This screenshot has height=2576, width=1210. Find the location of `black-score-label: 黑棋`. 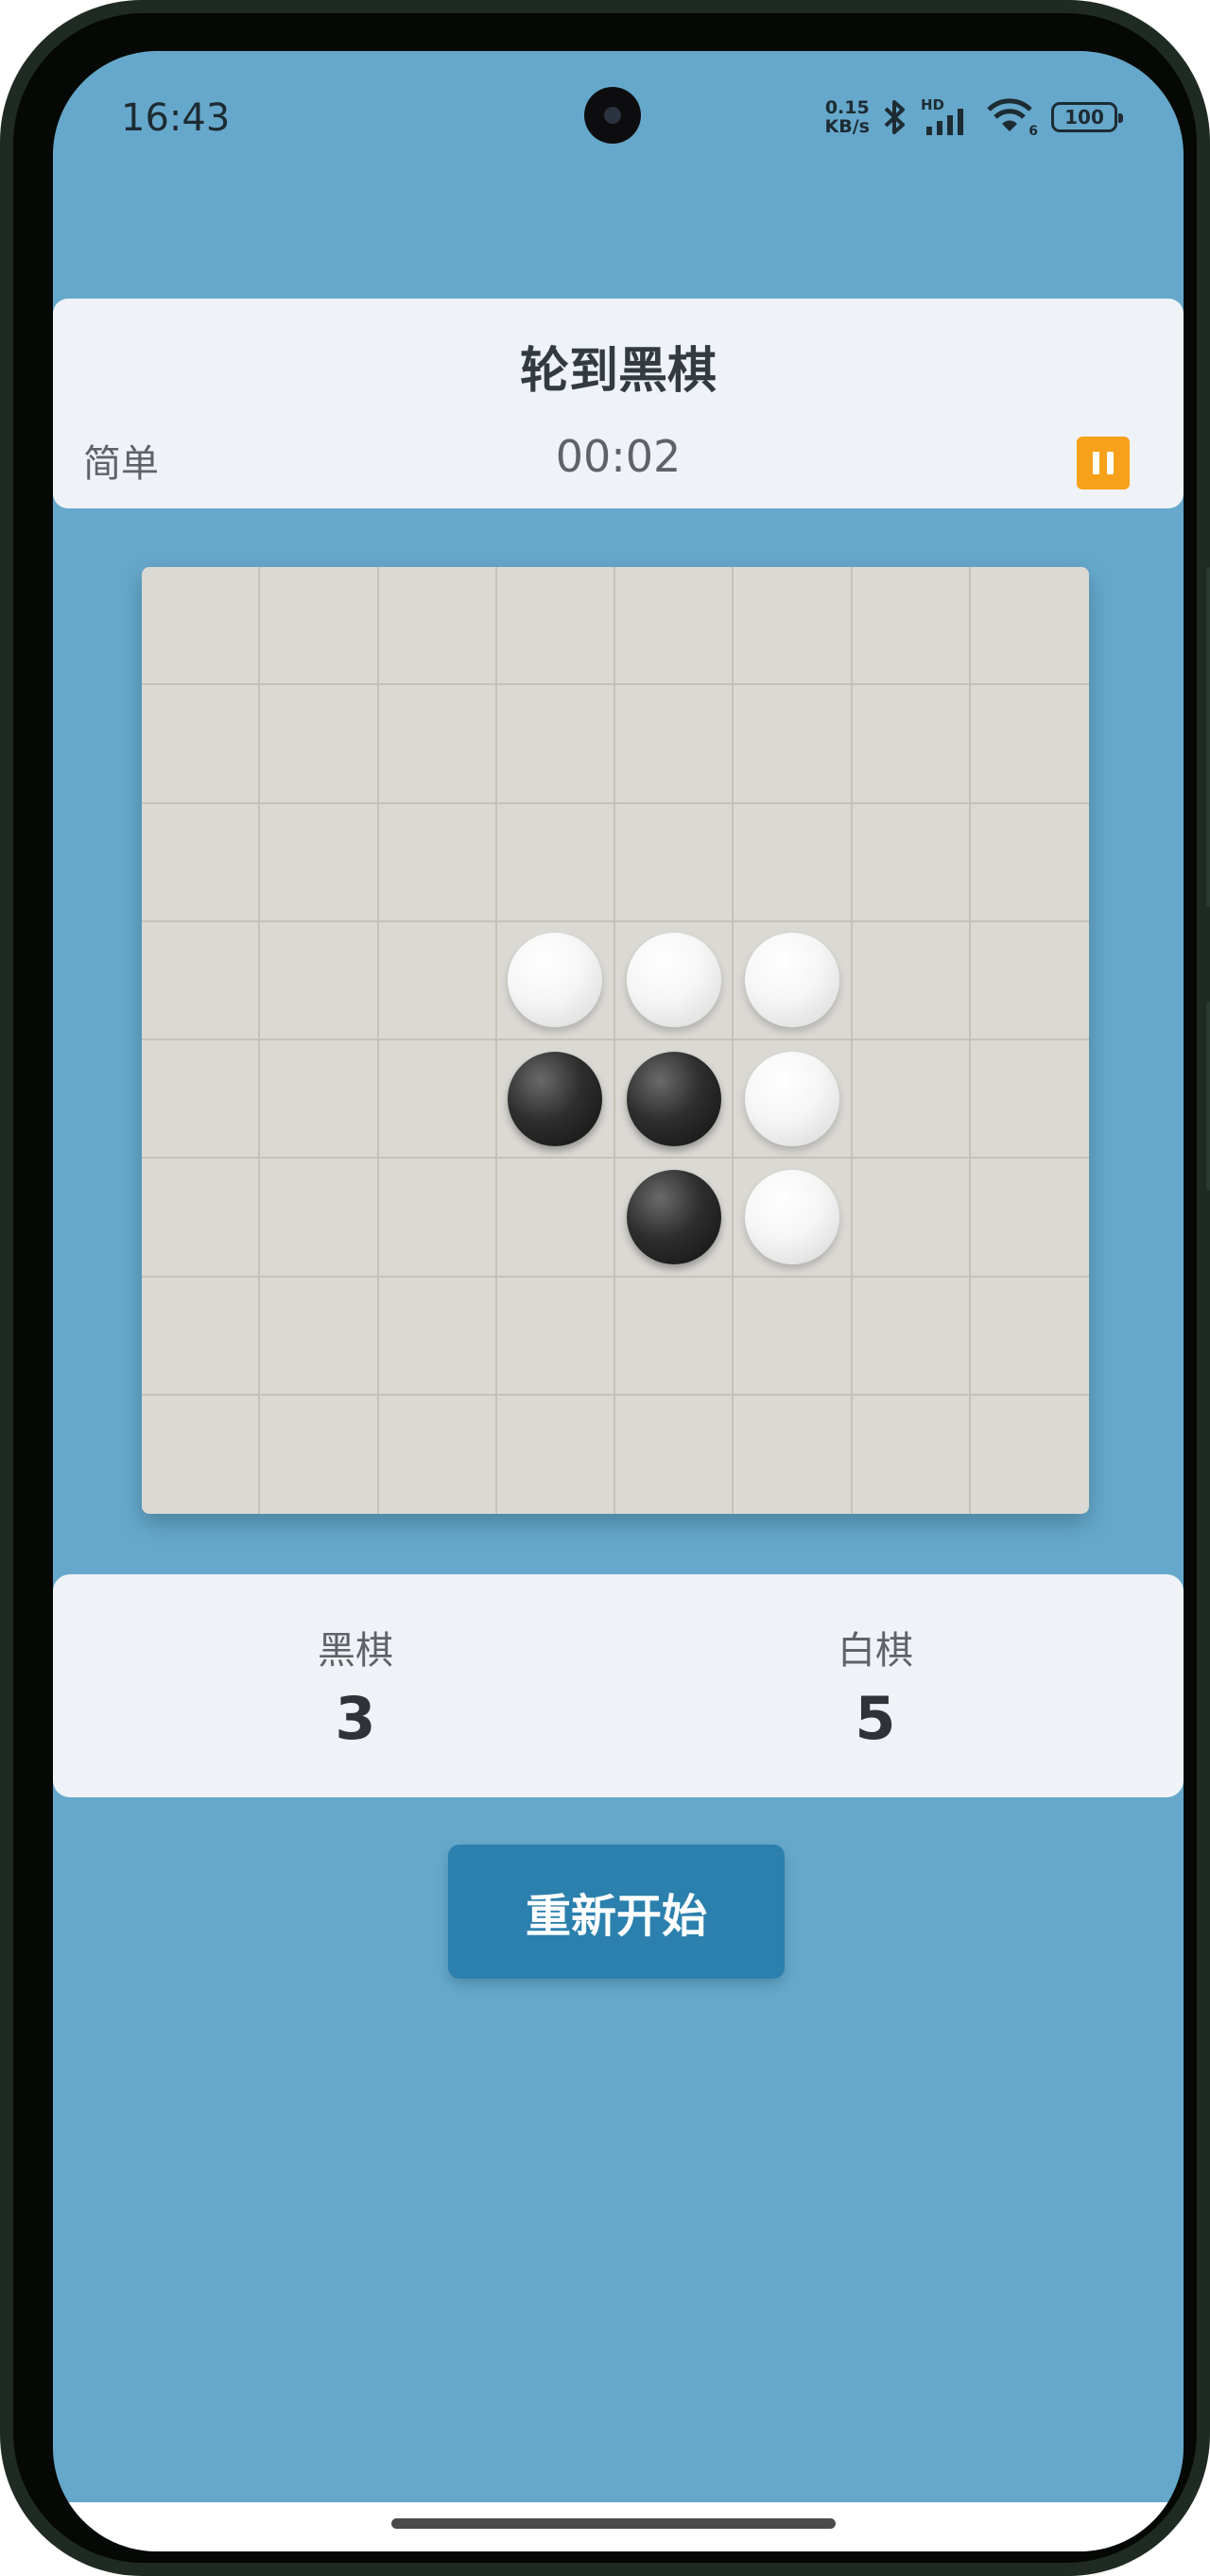

black-score-label: 黑棋 is located at coordinates (355, 1651).